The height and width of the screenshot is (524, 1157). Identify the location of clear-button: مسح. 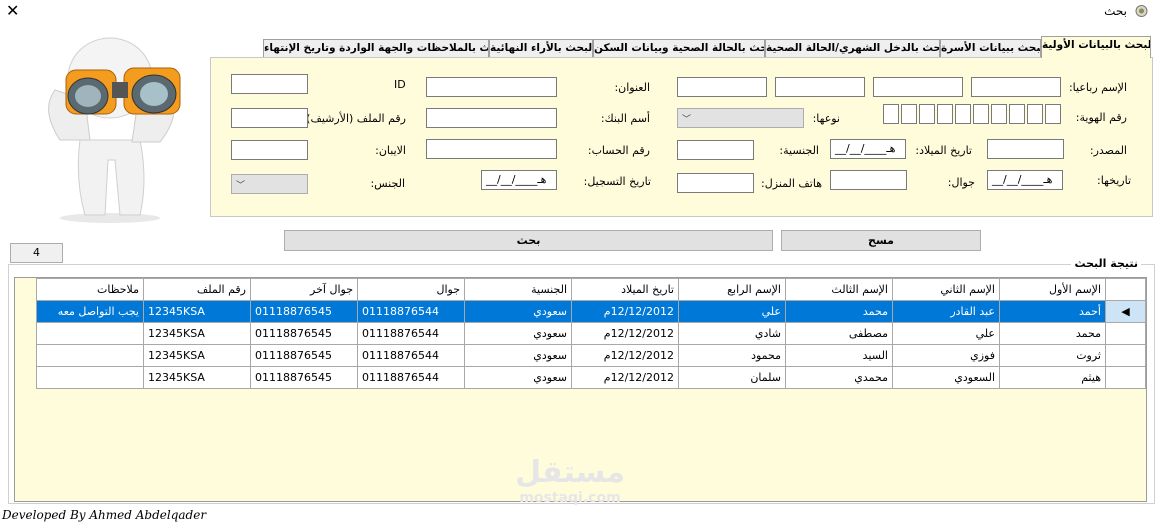
(881, 240).